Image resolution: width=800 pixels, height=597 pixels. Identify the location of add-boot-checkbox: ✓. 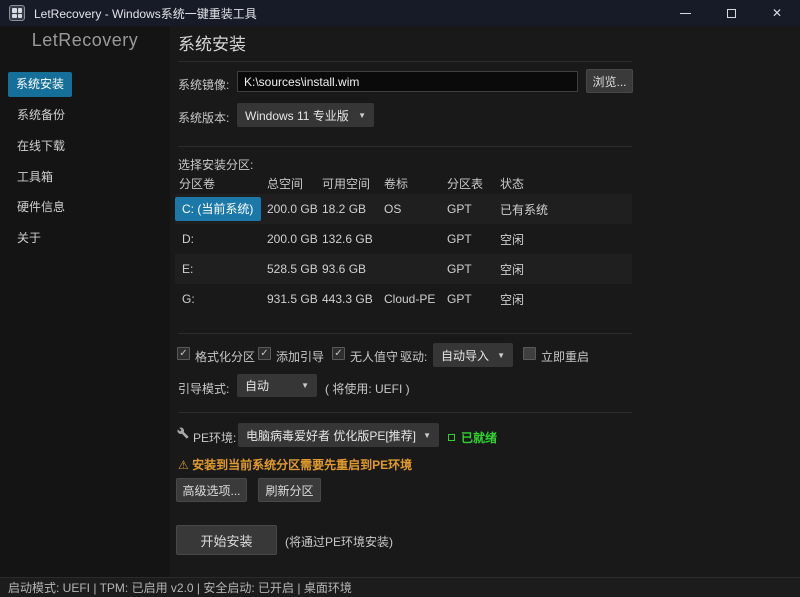
(264, 353).